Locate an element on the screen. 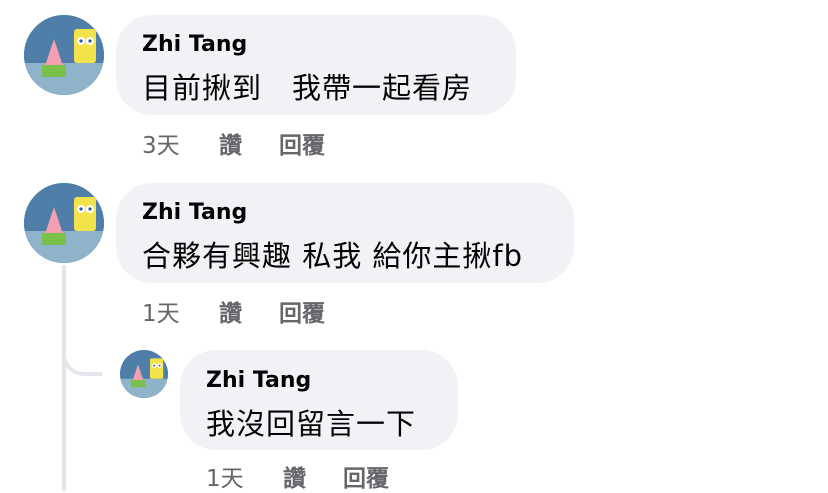 The image size is (828, 493). thread-line is located at coordinates (64, 378).